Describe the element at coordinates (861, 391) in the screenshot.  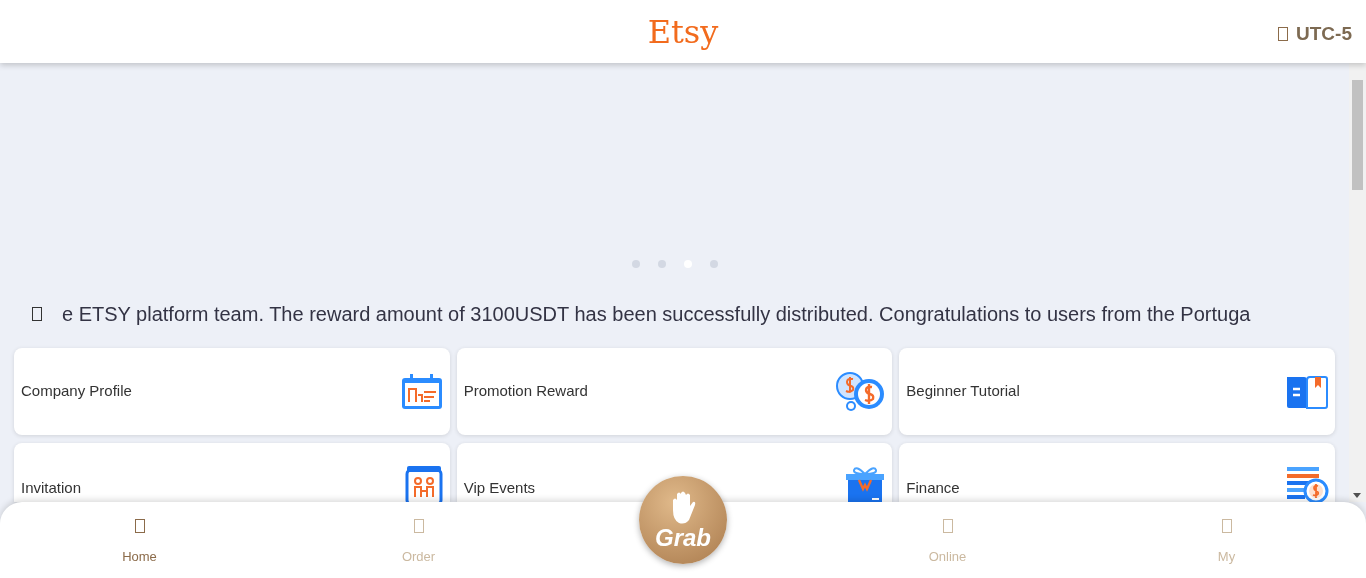
I see `coins-icon` at that location.